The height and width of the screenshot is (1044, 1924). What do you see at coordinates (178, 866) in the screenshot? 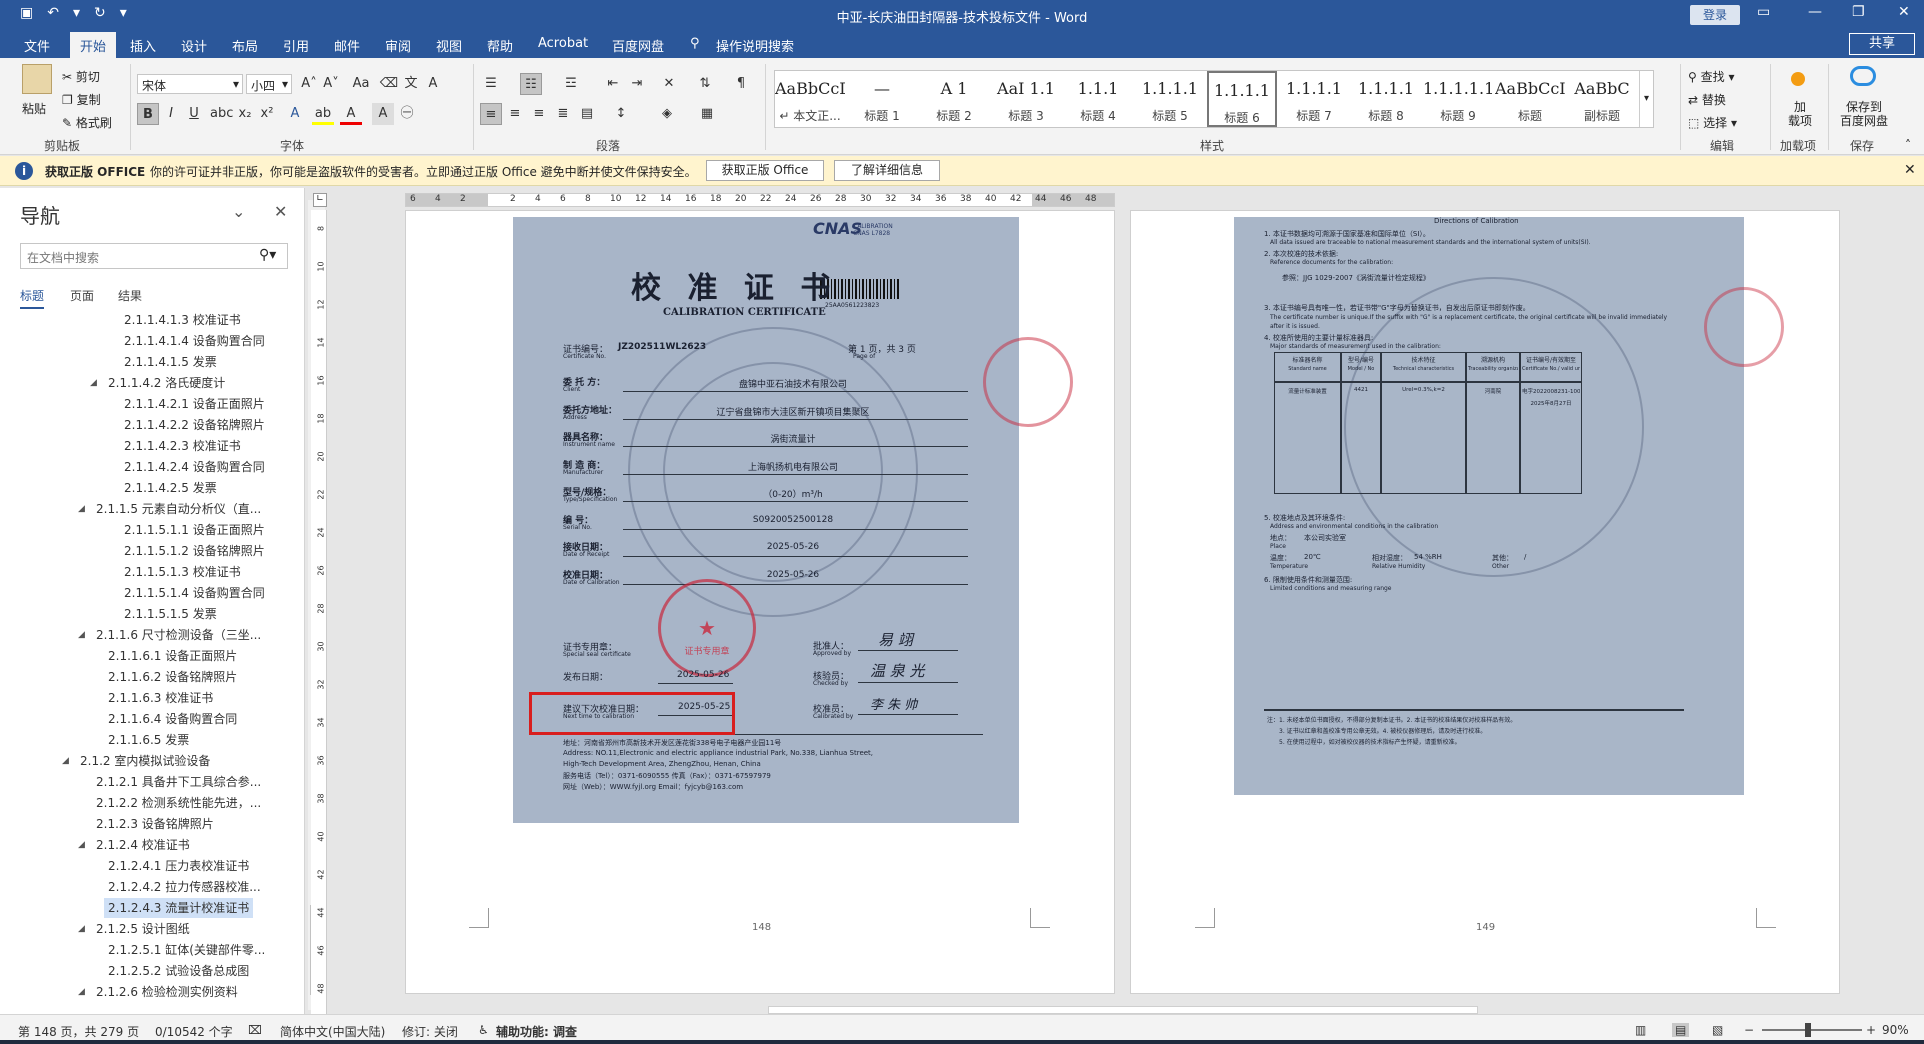
I see `nav-heading-item: 2.1.2.4.1 压力表校准证书` at bounding box center [178, 866].